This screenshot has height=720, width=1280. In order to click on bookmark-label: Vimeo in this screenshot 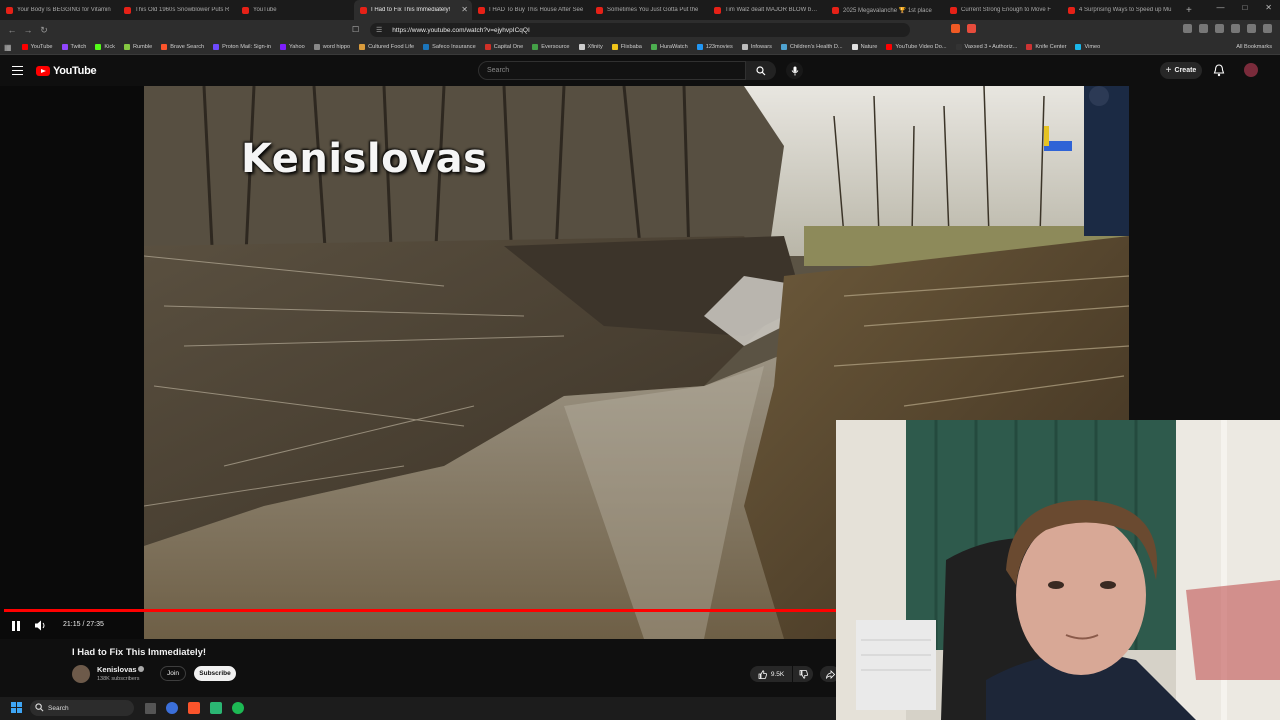, I will do `click(1092, 47)`.